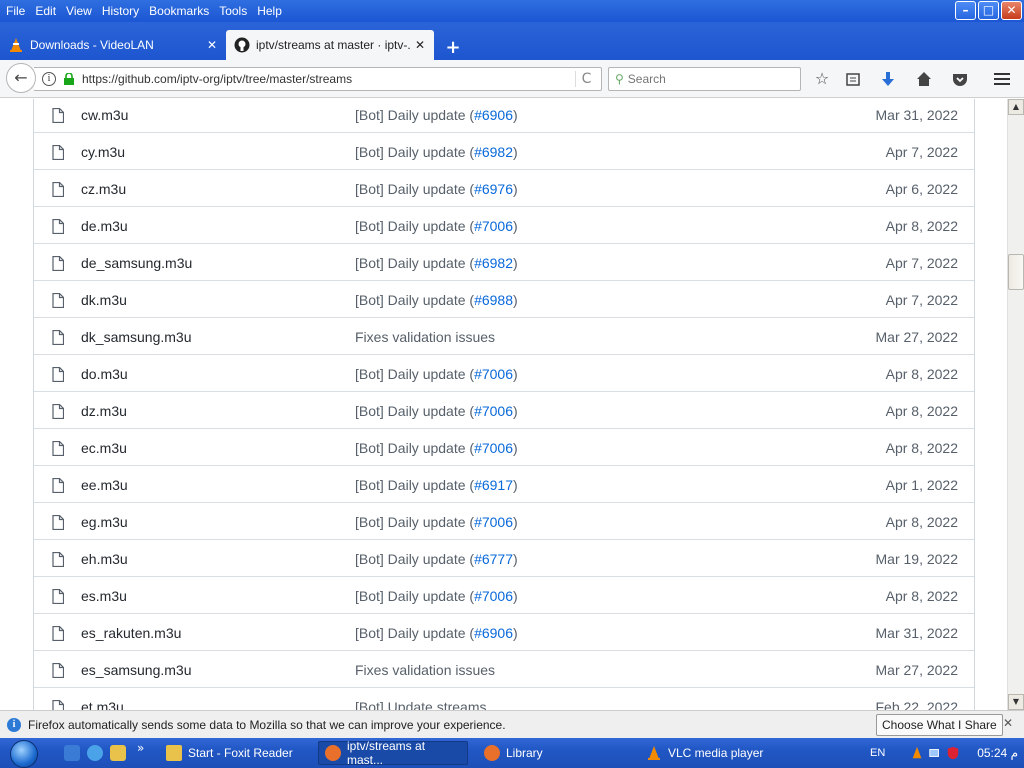  Describe the element at coordinates (436, 559) in the screenshot. I see `commit-message-link: [Bot] Daily update (#6777)` at that location.